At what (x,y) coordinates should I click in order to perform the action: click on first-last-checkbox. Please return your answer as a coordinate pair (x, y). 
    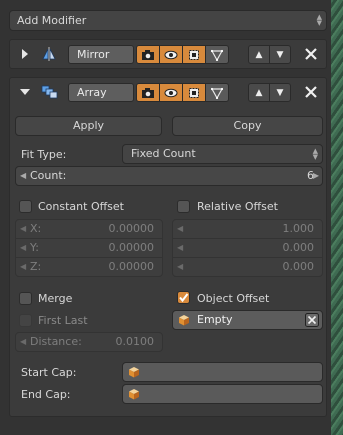
    Looking at the image, I should click on (25, 320).